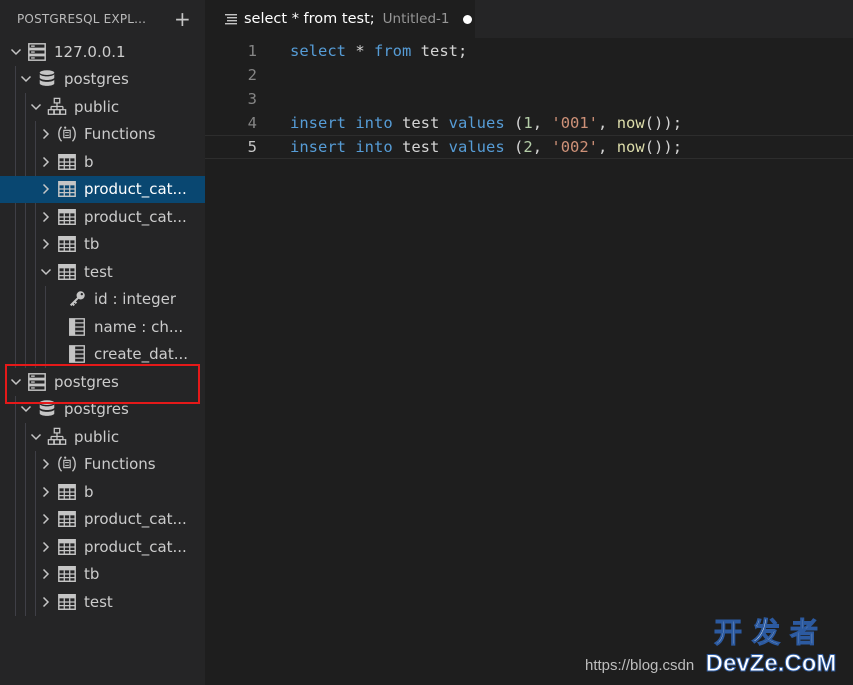 This screenshot has width=853, height=685. Describe the element at coordinates (663, 123) in the screenshot. I see `code-token: ());` at that location.